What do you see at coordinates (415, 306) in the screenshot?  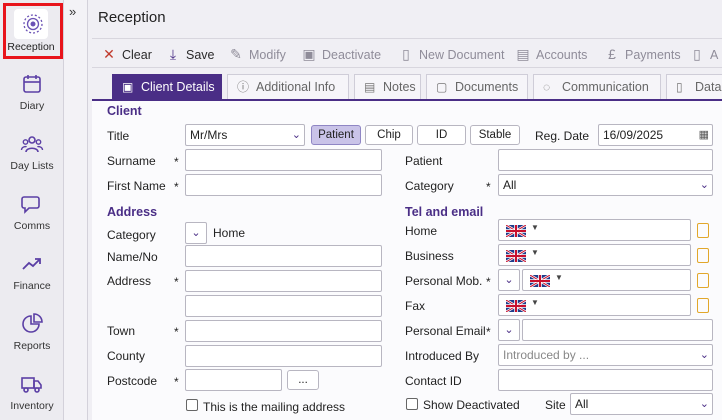 I see `fax-label: Fax` at bounding box center [415, 306].